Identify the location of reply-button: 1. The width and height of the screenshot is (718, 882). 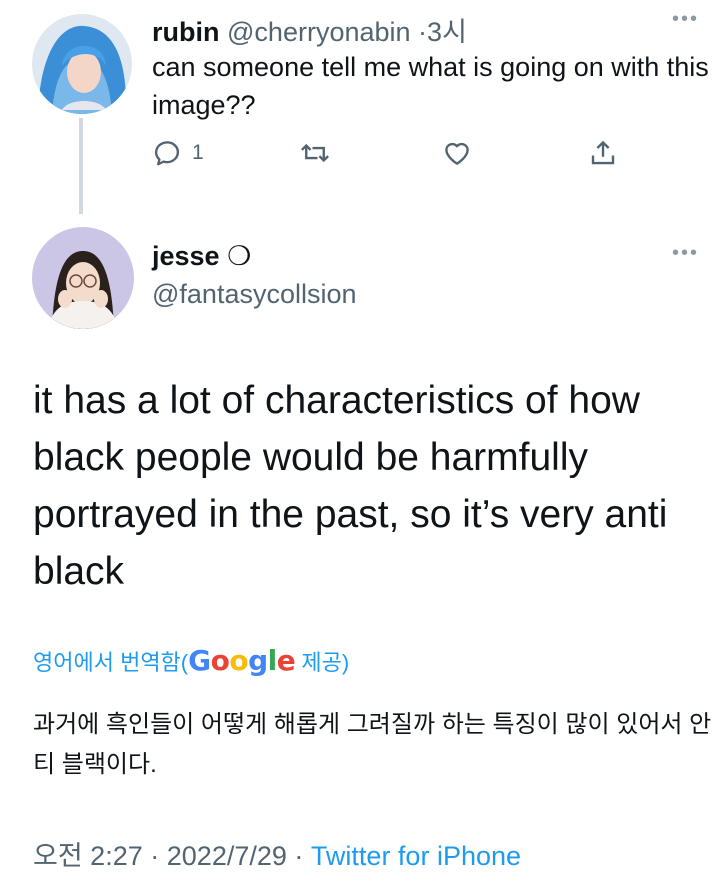
(178, 153).